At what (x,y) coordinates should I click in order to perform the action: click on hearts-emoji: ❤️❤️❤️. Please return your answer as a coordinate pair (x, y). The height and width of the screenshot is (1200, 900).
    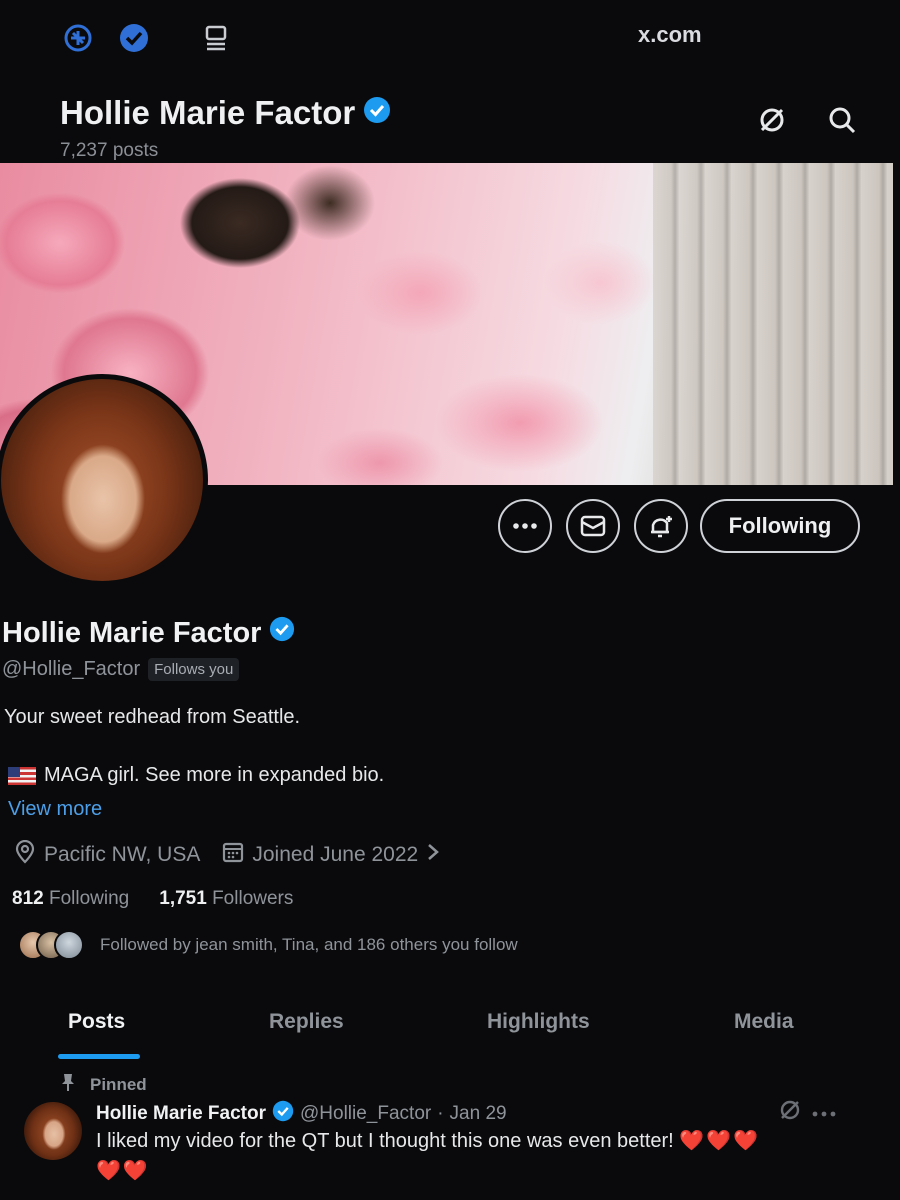
    Looking at the image, I should click on (720, 1141).